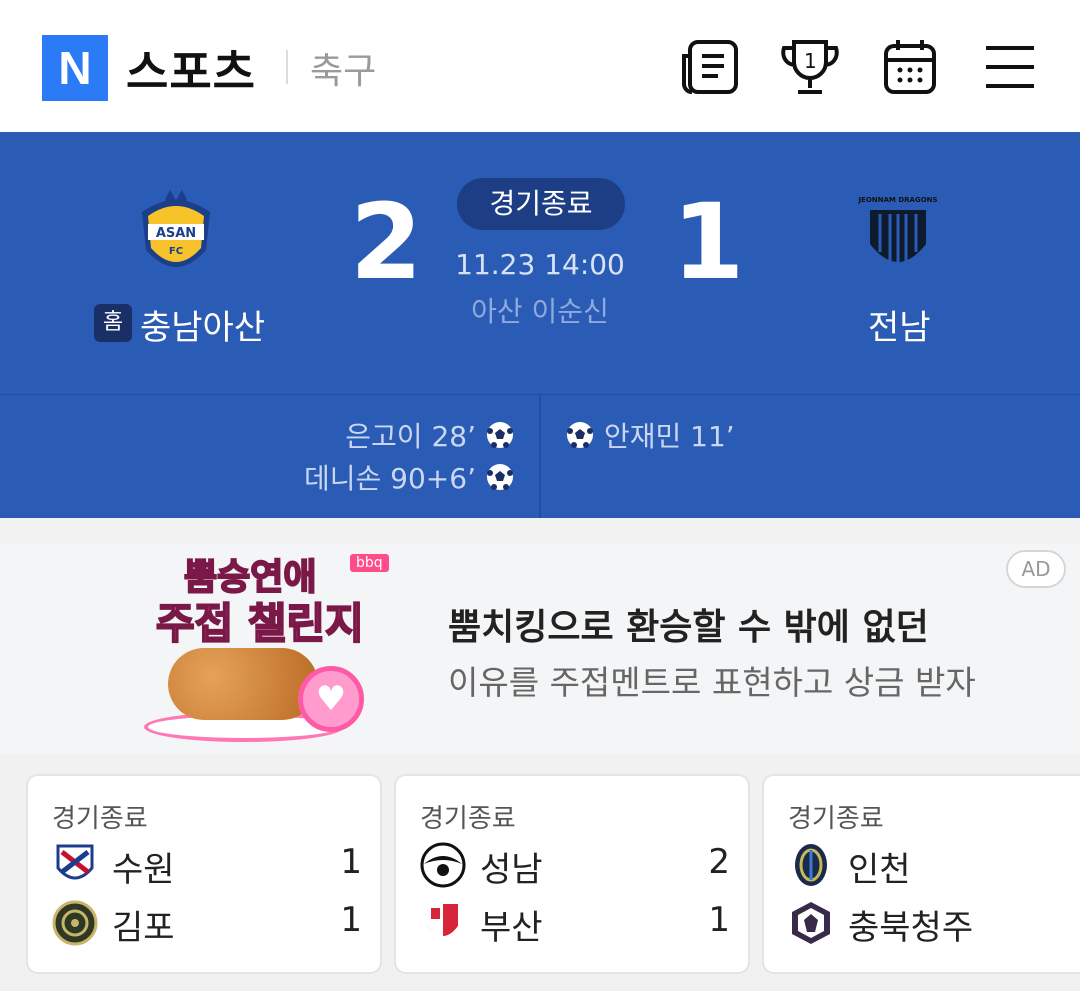 The width and height of the screenshot is (1080, 991). Describe the element at coordinates (343, 68) in the screenshot. I see `section-label: 축구` at that location.